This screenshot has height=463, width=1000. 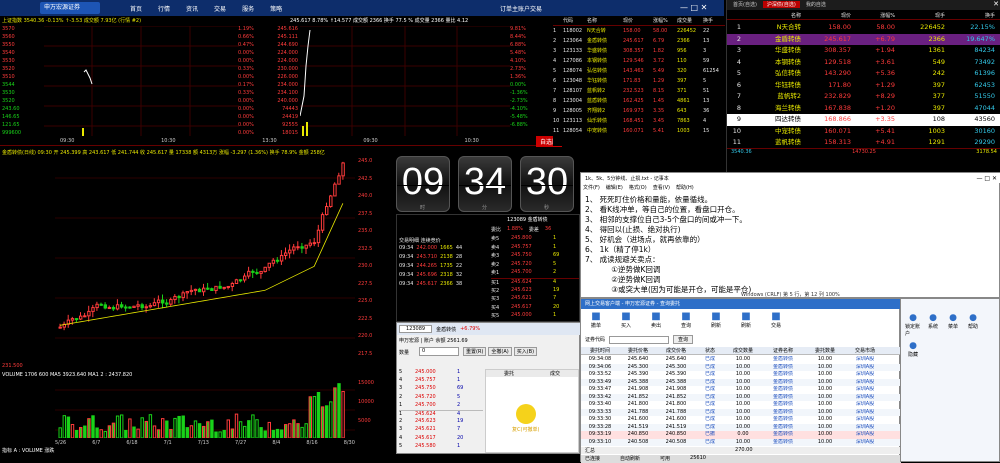 What do you see at coordinates (638, 187) in the screenshot?
I see `notepad-menu-item: 格式(O)` at bounding box center [638, 187].